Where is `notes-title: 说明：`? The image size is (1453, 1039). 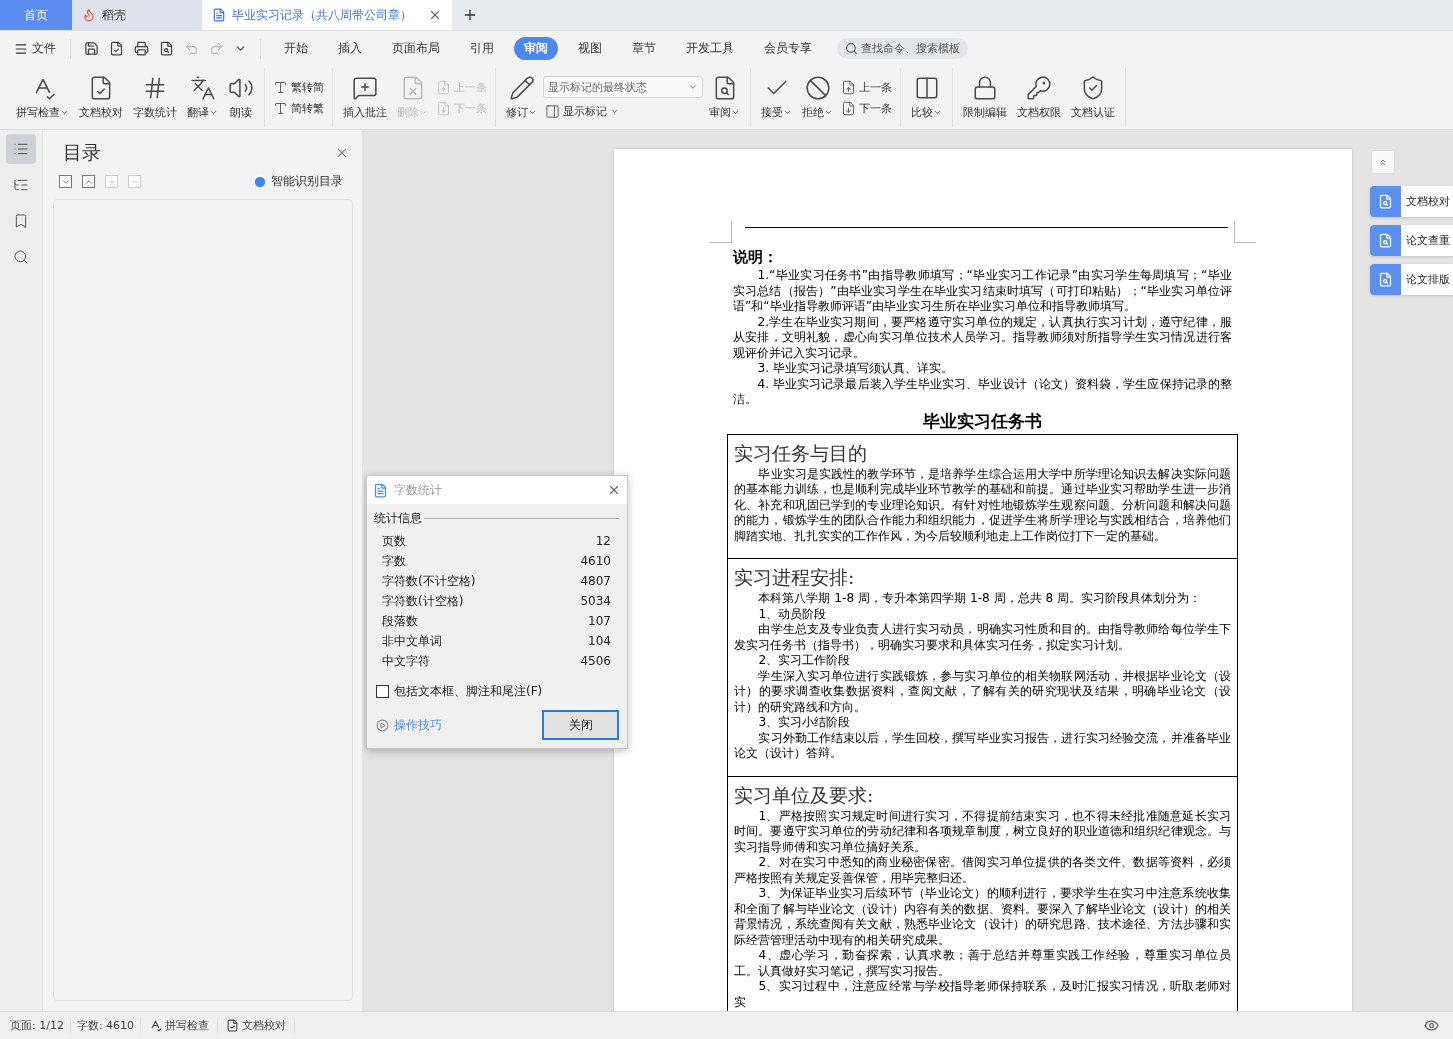
notes-title: 说明： is located at coordinates (756, 257).